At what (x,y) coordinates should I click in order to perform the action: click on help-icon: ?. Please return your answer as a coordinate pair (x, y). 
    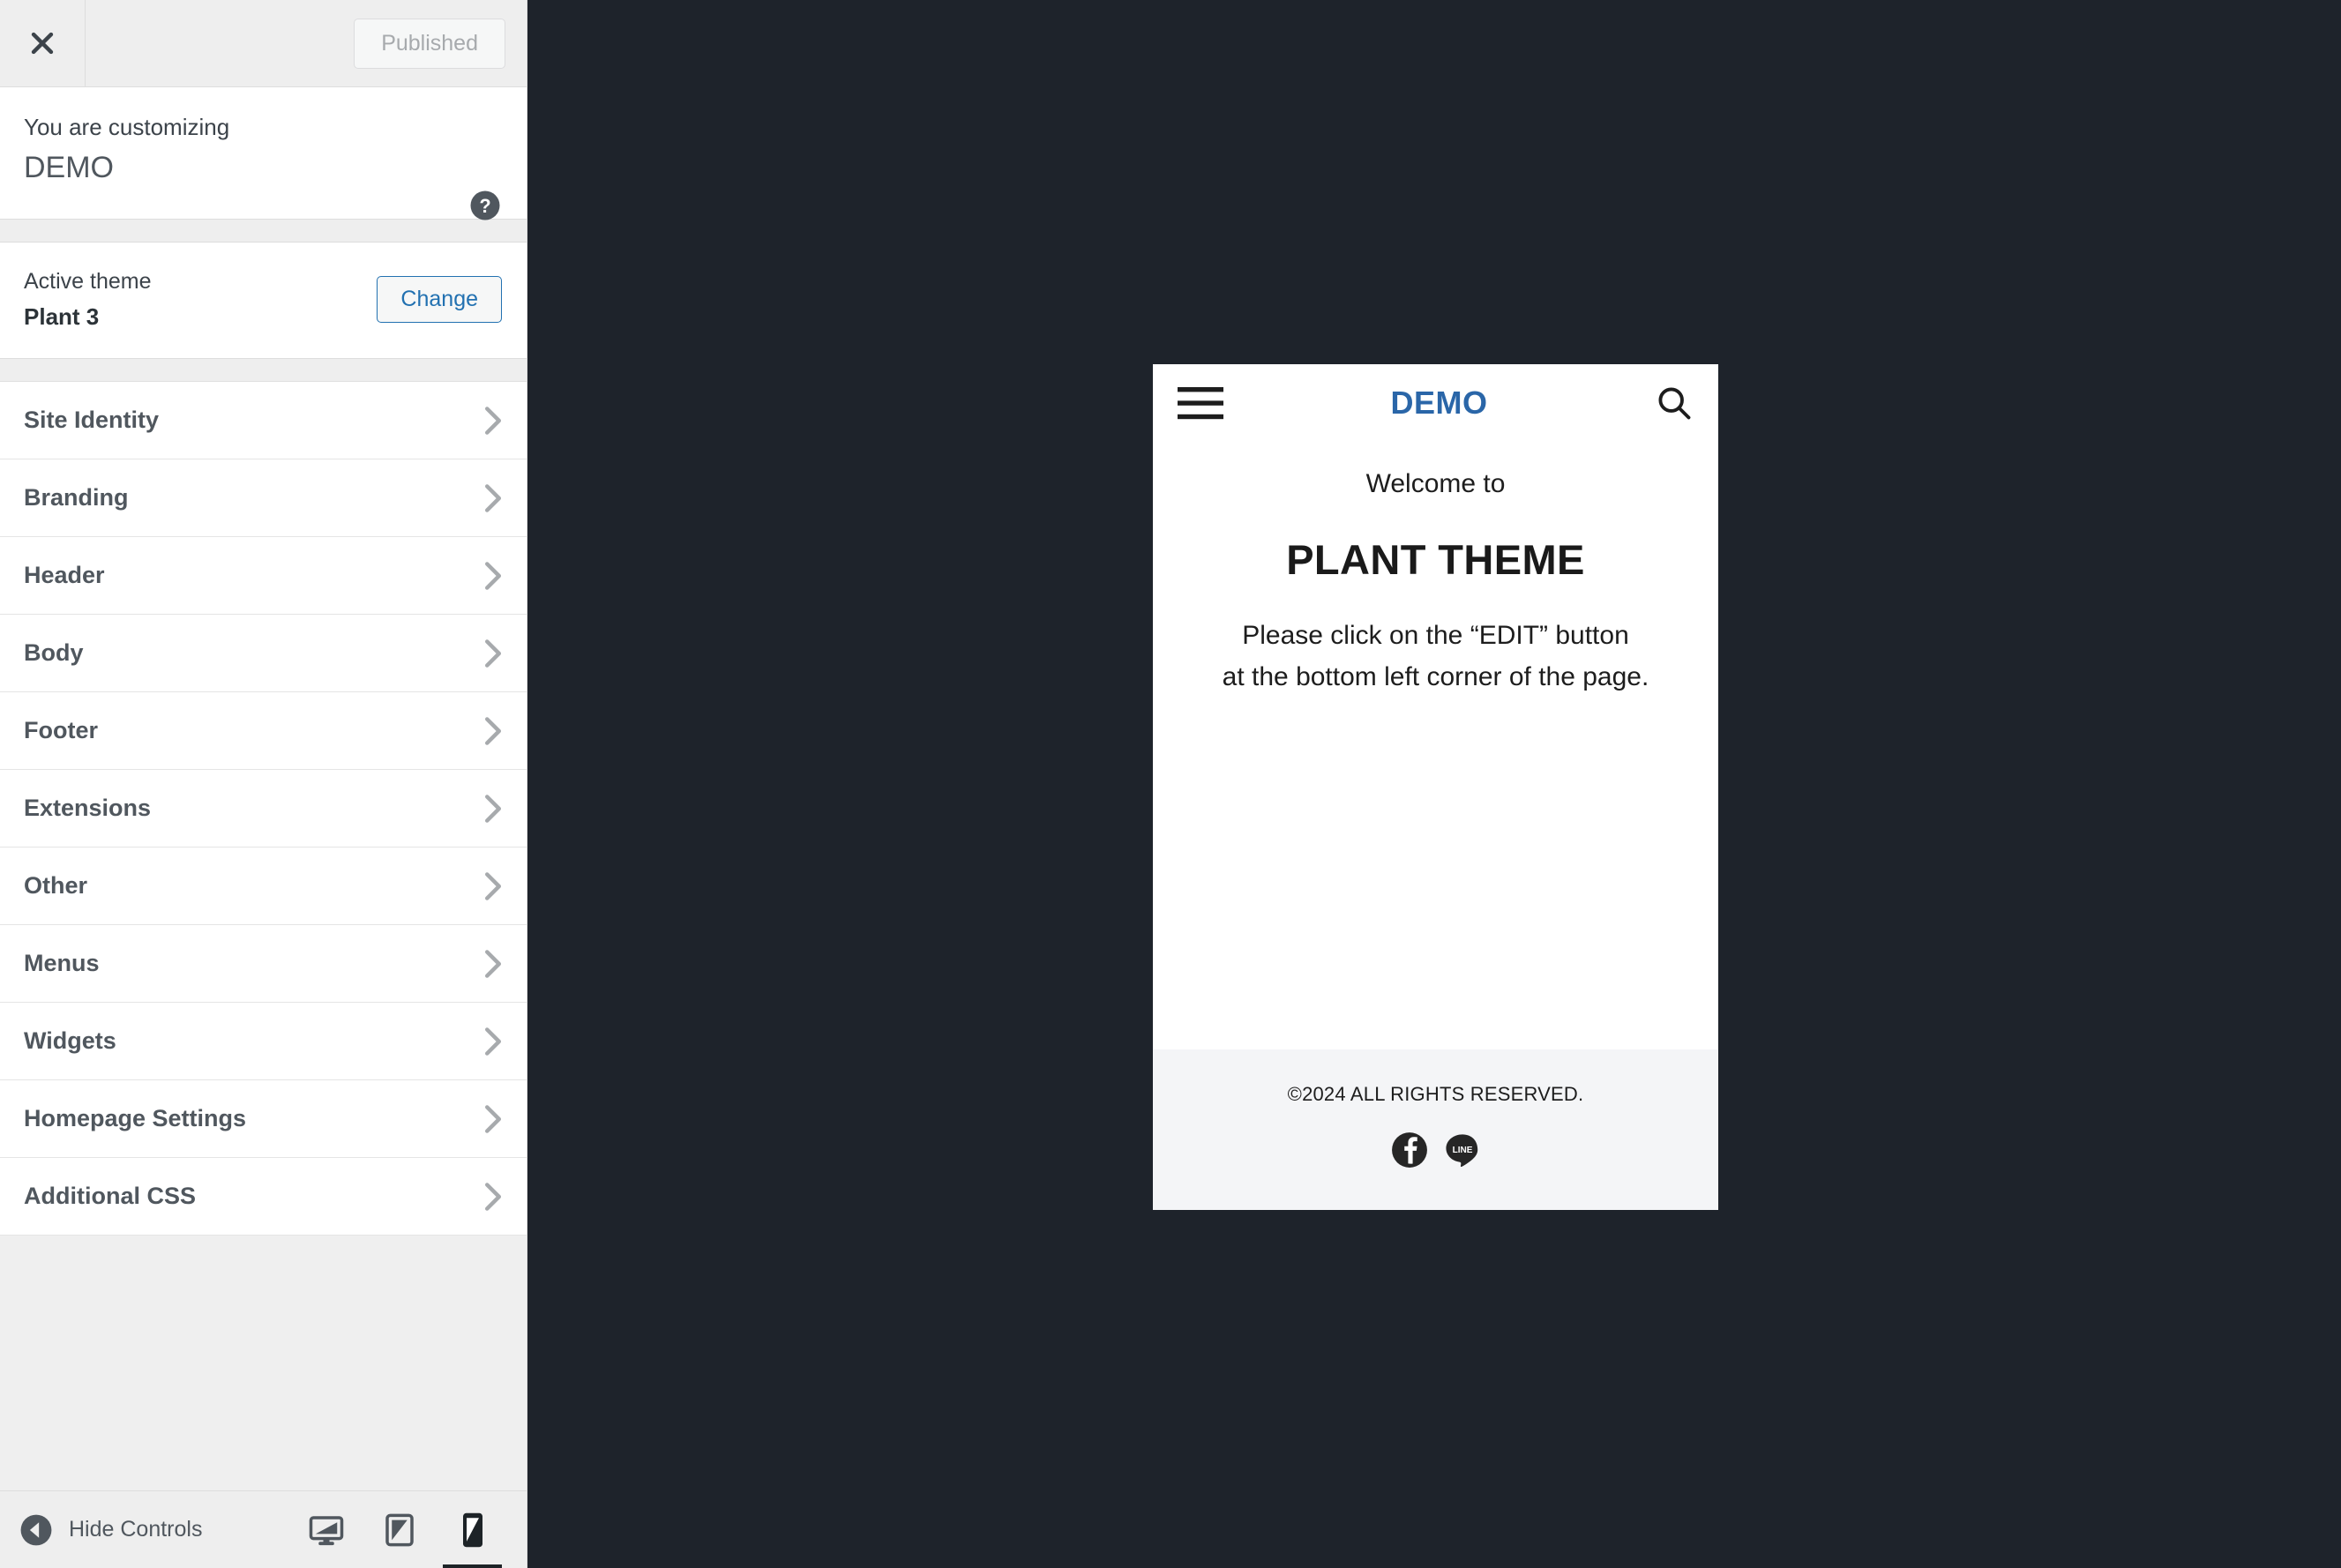
    Looking at the image, I should click on (485, 205).